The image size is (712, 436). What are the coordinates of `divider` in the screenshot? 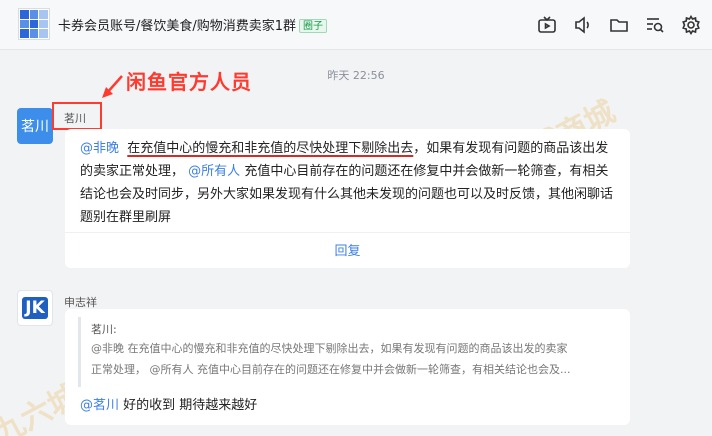 It's located at (347, 232).